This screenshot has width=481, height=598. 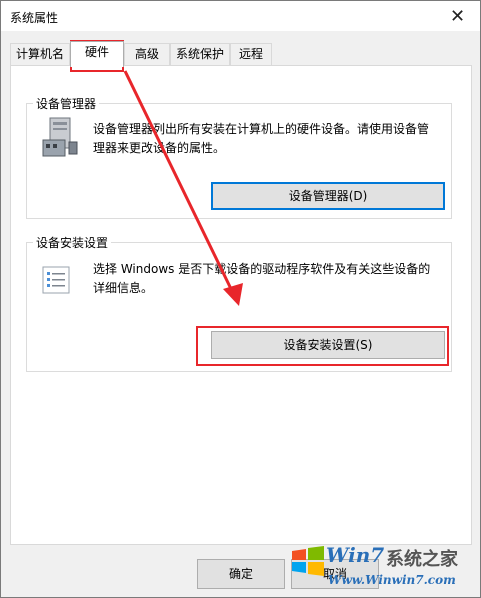 I want to click on tab-hardware: 硬件, so click(x=97, y=54).